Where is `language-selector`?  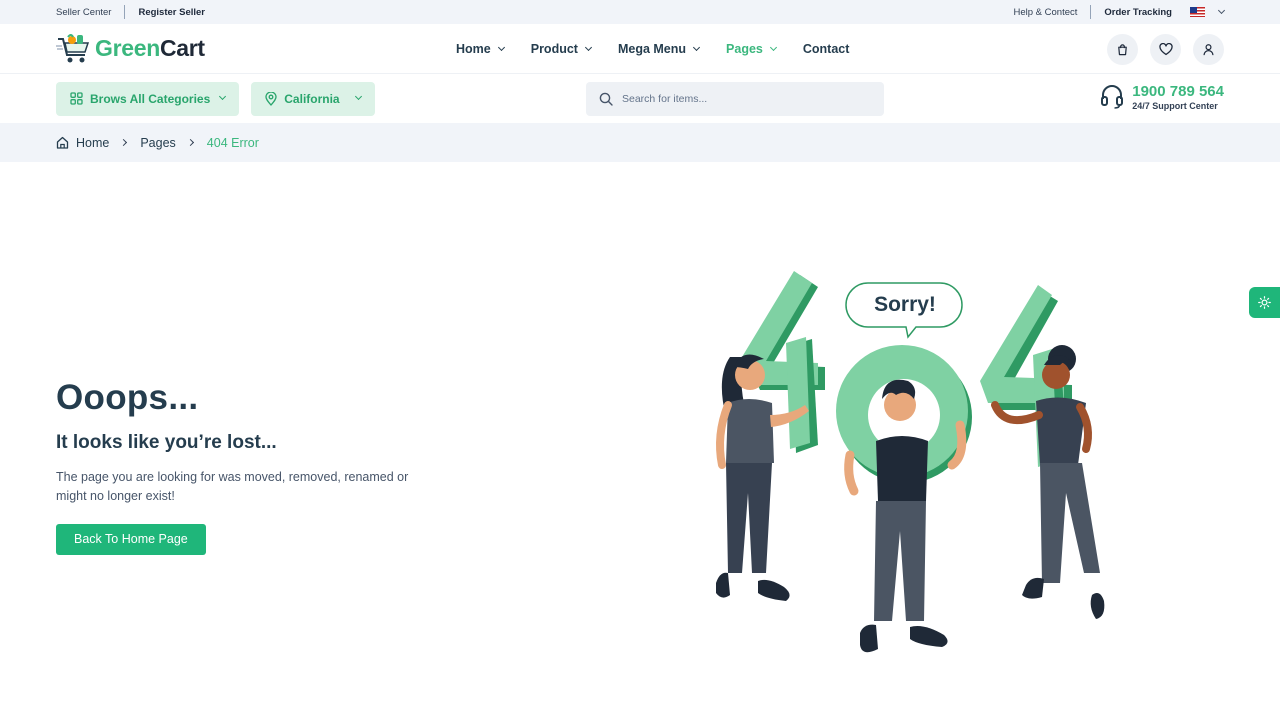
language-selector is located at coordinates (1208, 11).